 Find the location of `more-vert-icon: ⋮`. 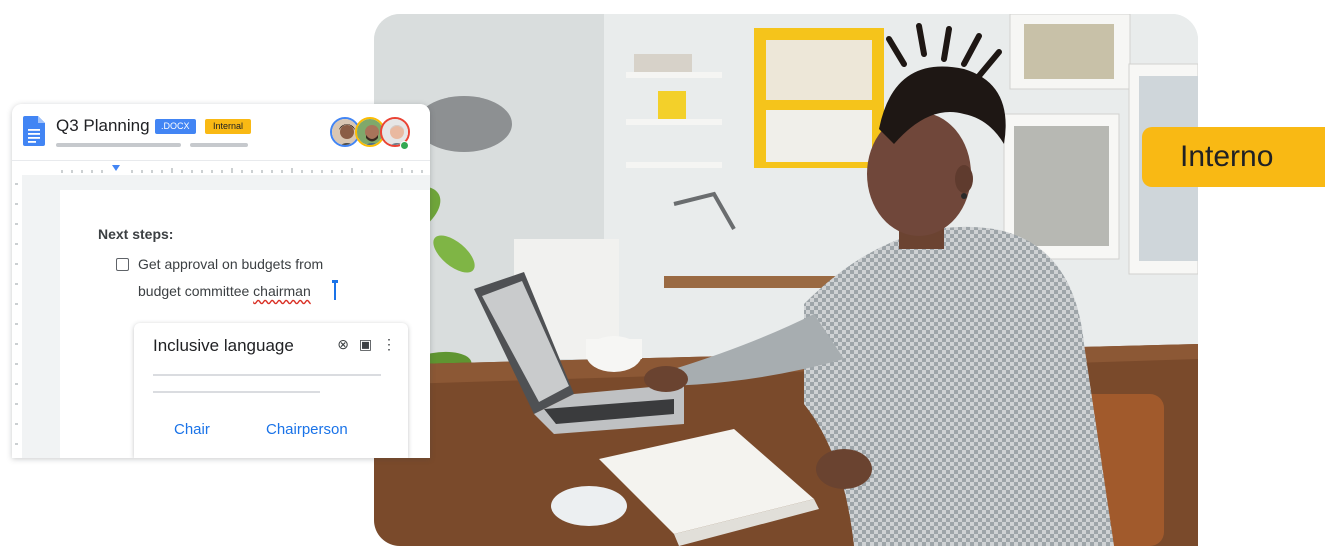

more-vert-icon: ⋮ is located at coordinates (389, 344).